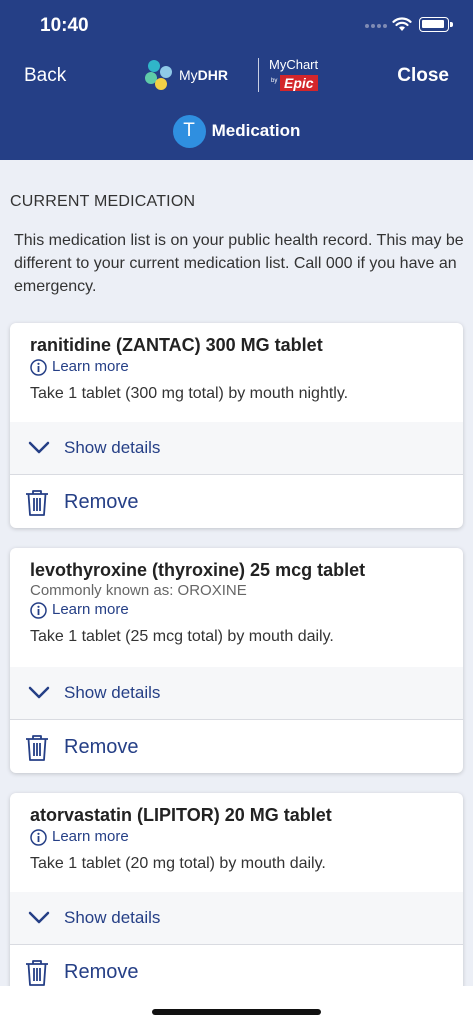 This screenshot has width=473, height=1024. What do you see at coordinates (236, 1005) in the screenshot?
I see `home-indicator-area` at bounding box center [236, 1005].